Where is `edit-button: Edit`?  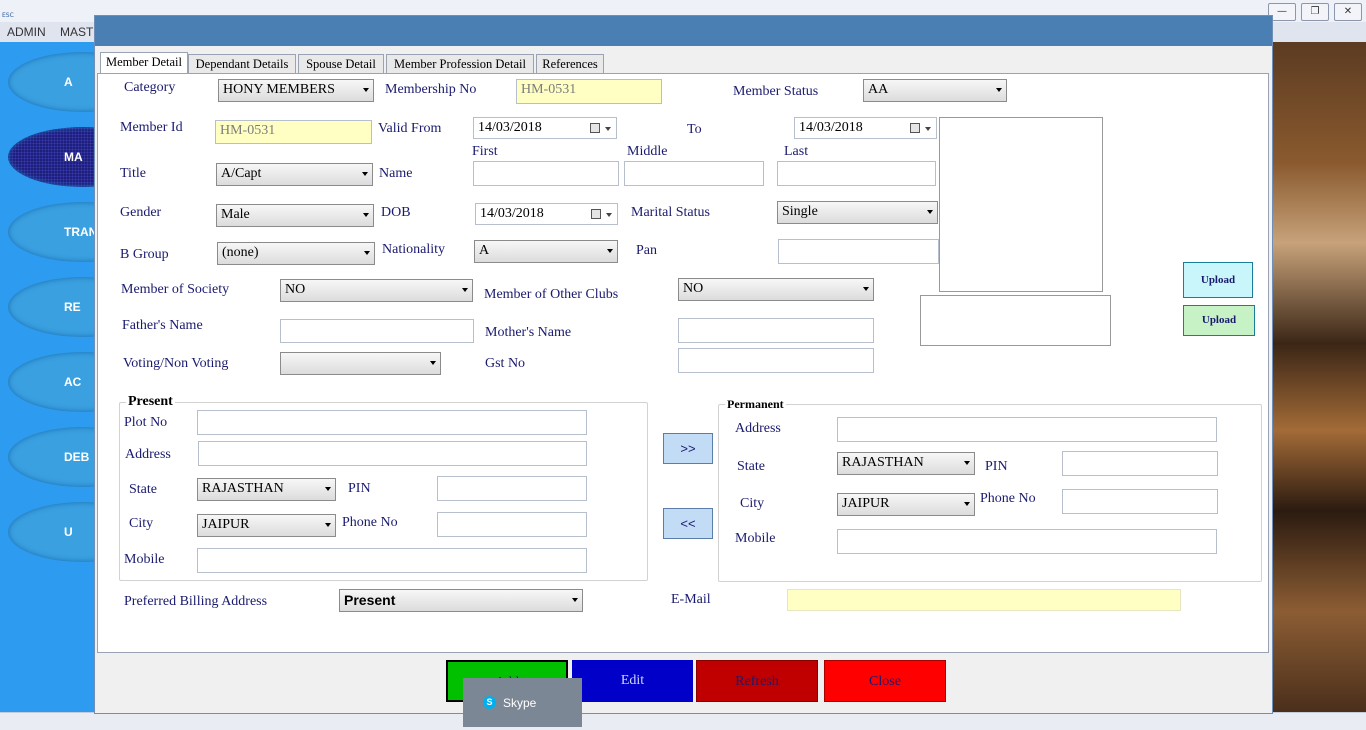 edit-button: Edit is located at coordinates (632, 681).